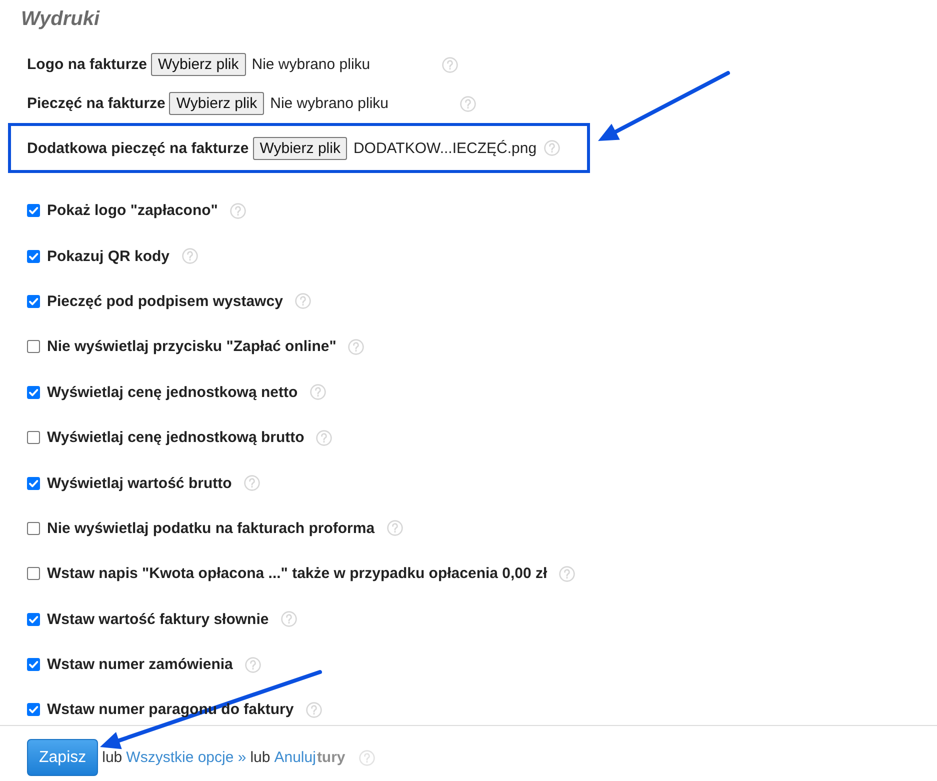 The width and height of the screenshot is (937, 781). Describe the element at coordinates (295, 757) in the screenshot. I see `cancel-link: Anuluj` at that location.